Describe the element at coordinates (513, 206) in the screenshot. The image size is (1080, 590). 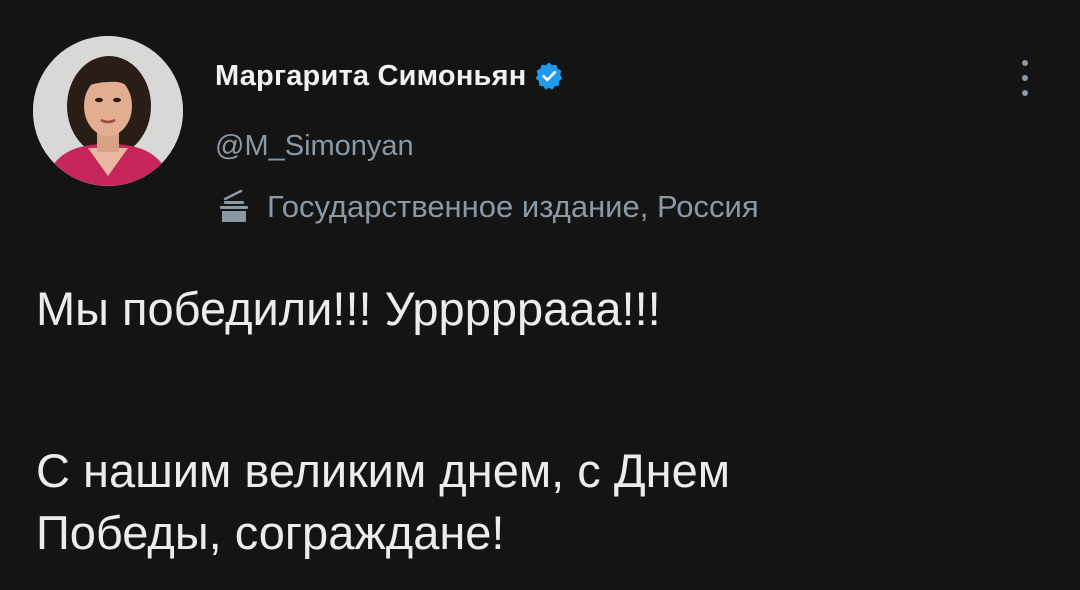
I see `state-media-label-text: Государственное издание, Россия` at that location.